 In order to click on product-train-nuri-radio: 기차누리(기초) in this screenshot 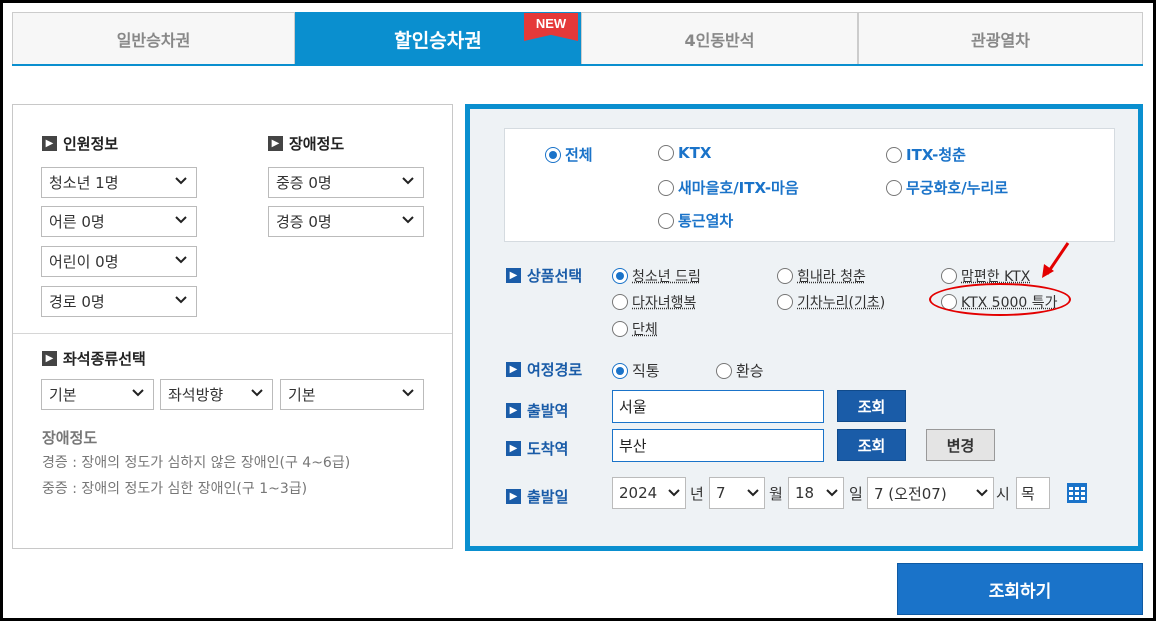, I will do `click(831, 302)`.